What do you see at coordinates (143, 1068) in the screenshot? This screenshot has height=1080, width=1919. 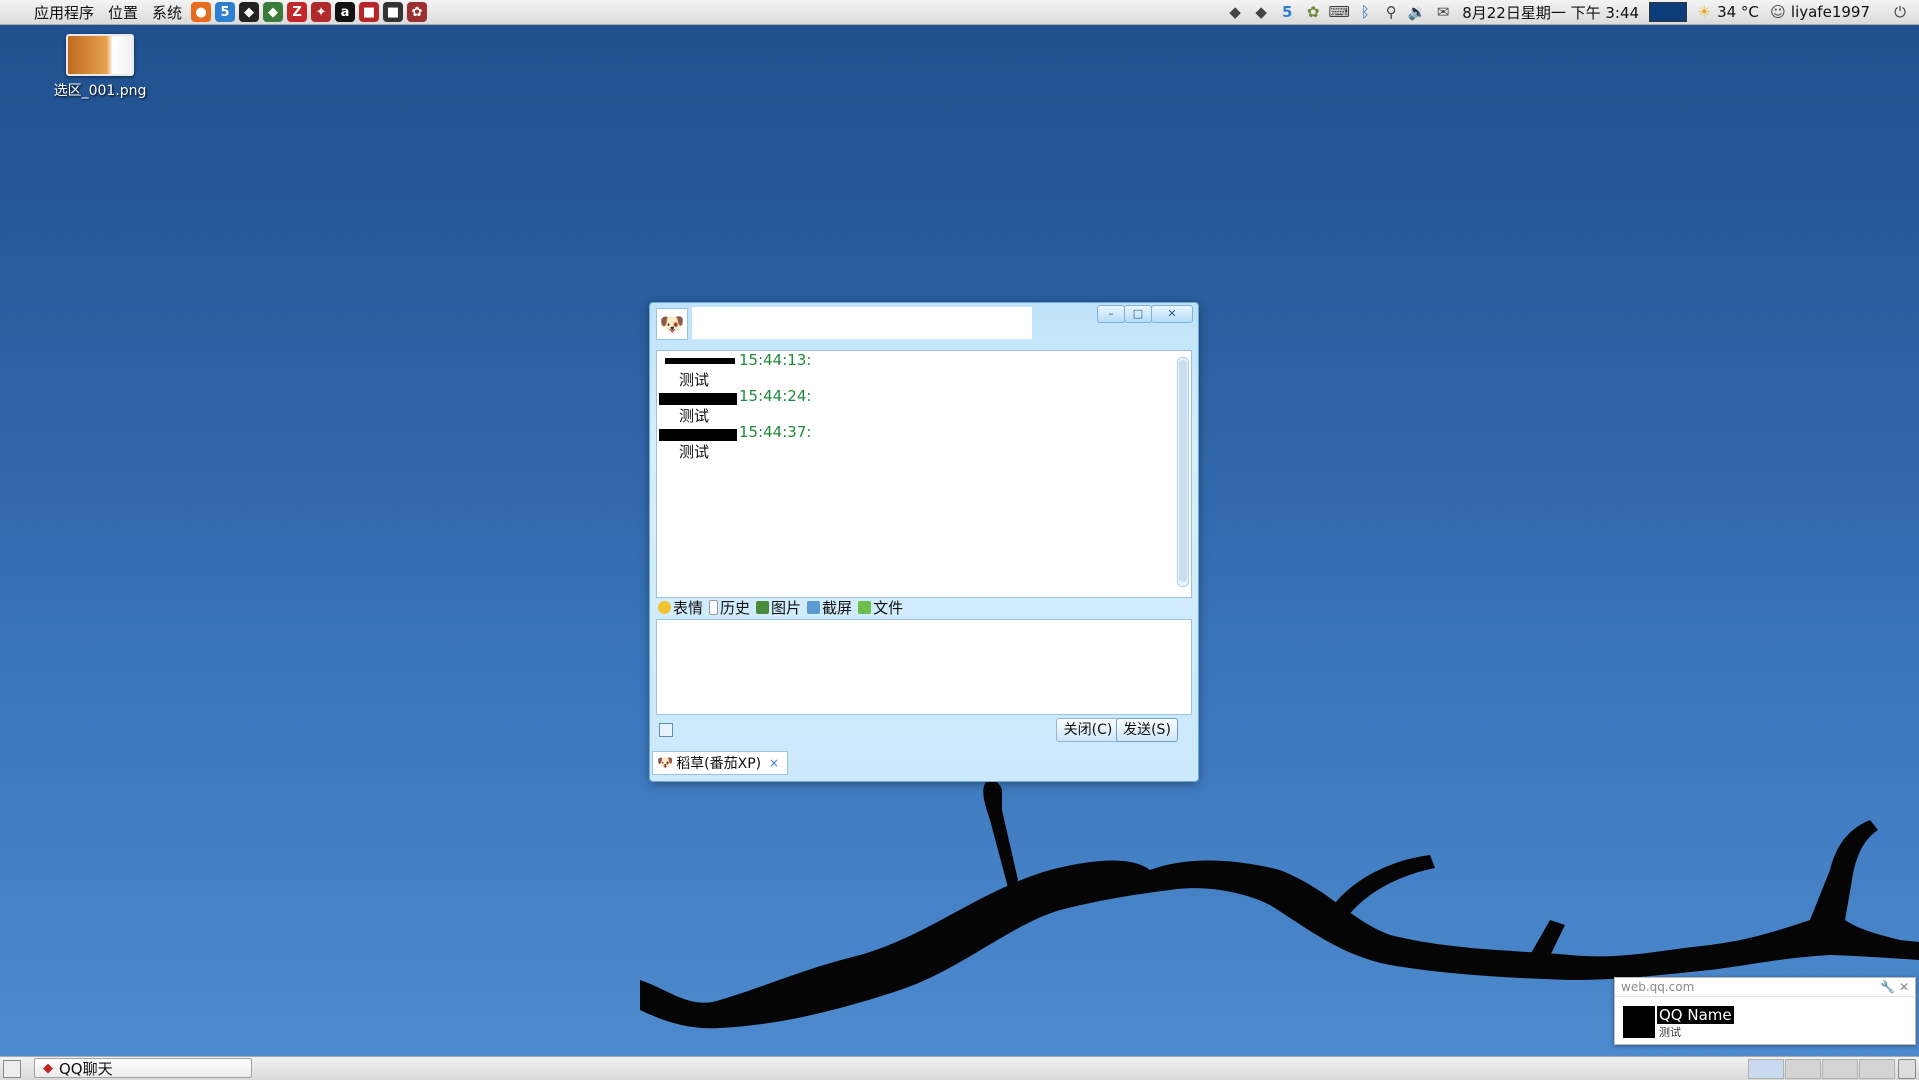 I see `taskbar-qq-item: ◆ QQ聊天` at bounding box center [143, 1068].